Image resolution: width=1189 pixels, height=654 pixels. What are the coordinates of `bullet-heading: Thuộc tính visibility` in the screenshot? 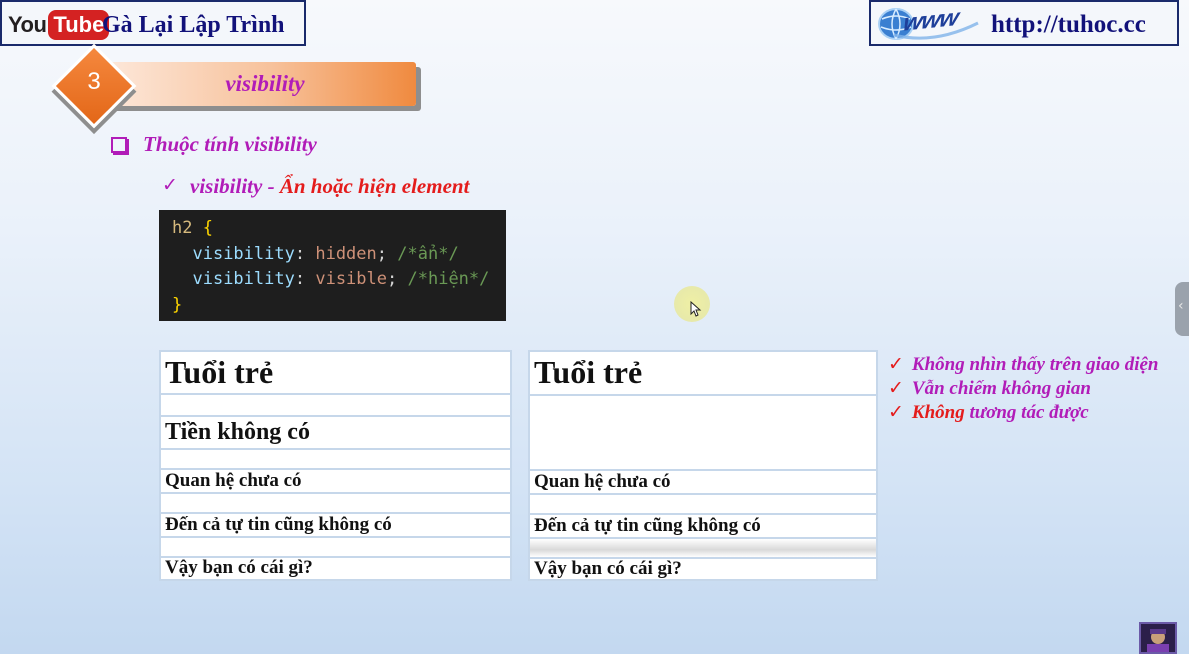 It's located at (230, 144).